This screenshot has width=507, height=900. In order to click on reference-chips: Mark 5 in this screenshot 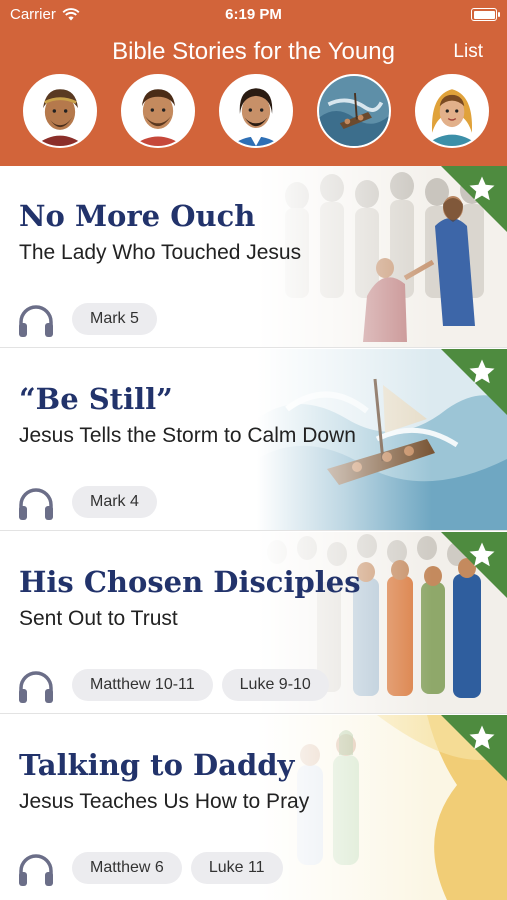, I will do `click(114, 319)`.